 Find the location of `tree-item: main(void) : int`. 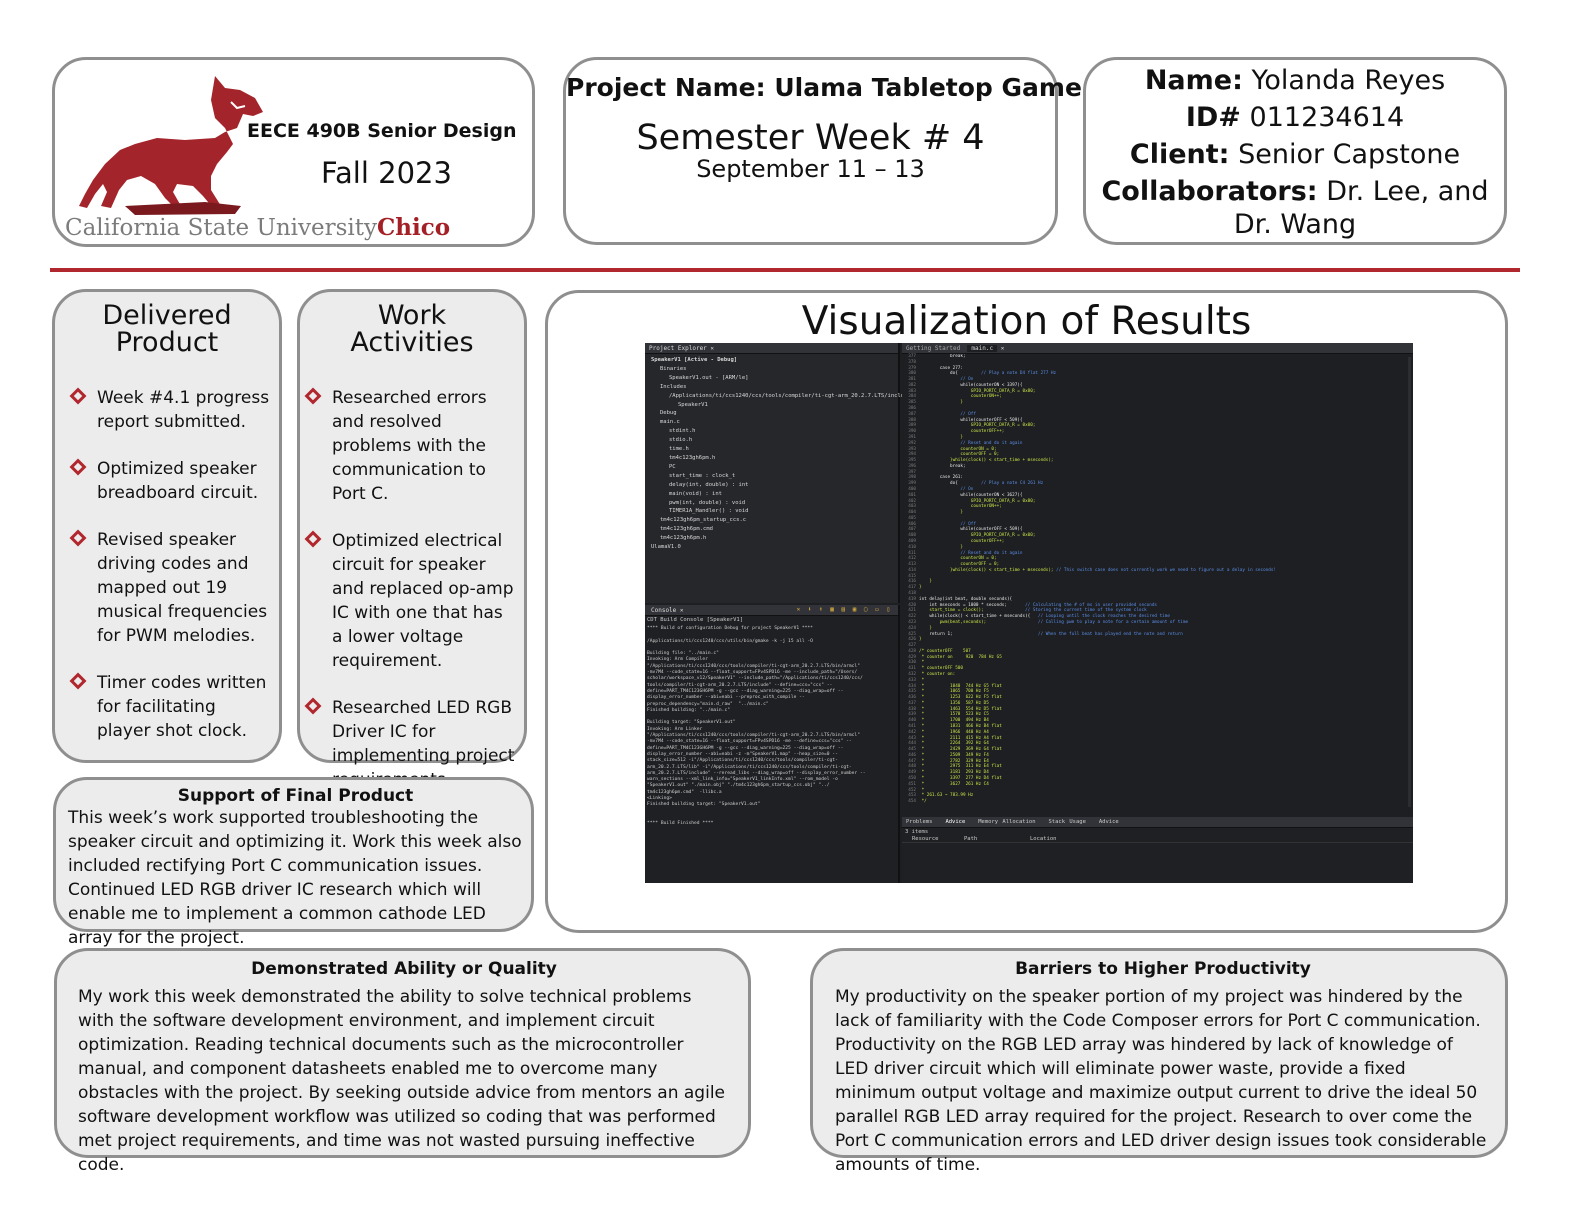

tree-item: main(void) : int is located at coordinates (774, 494).